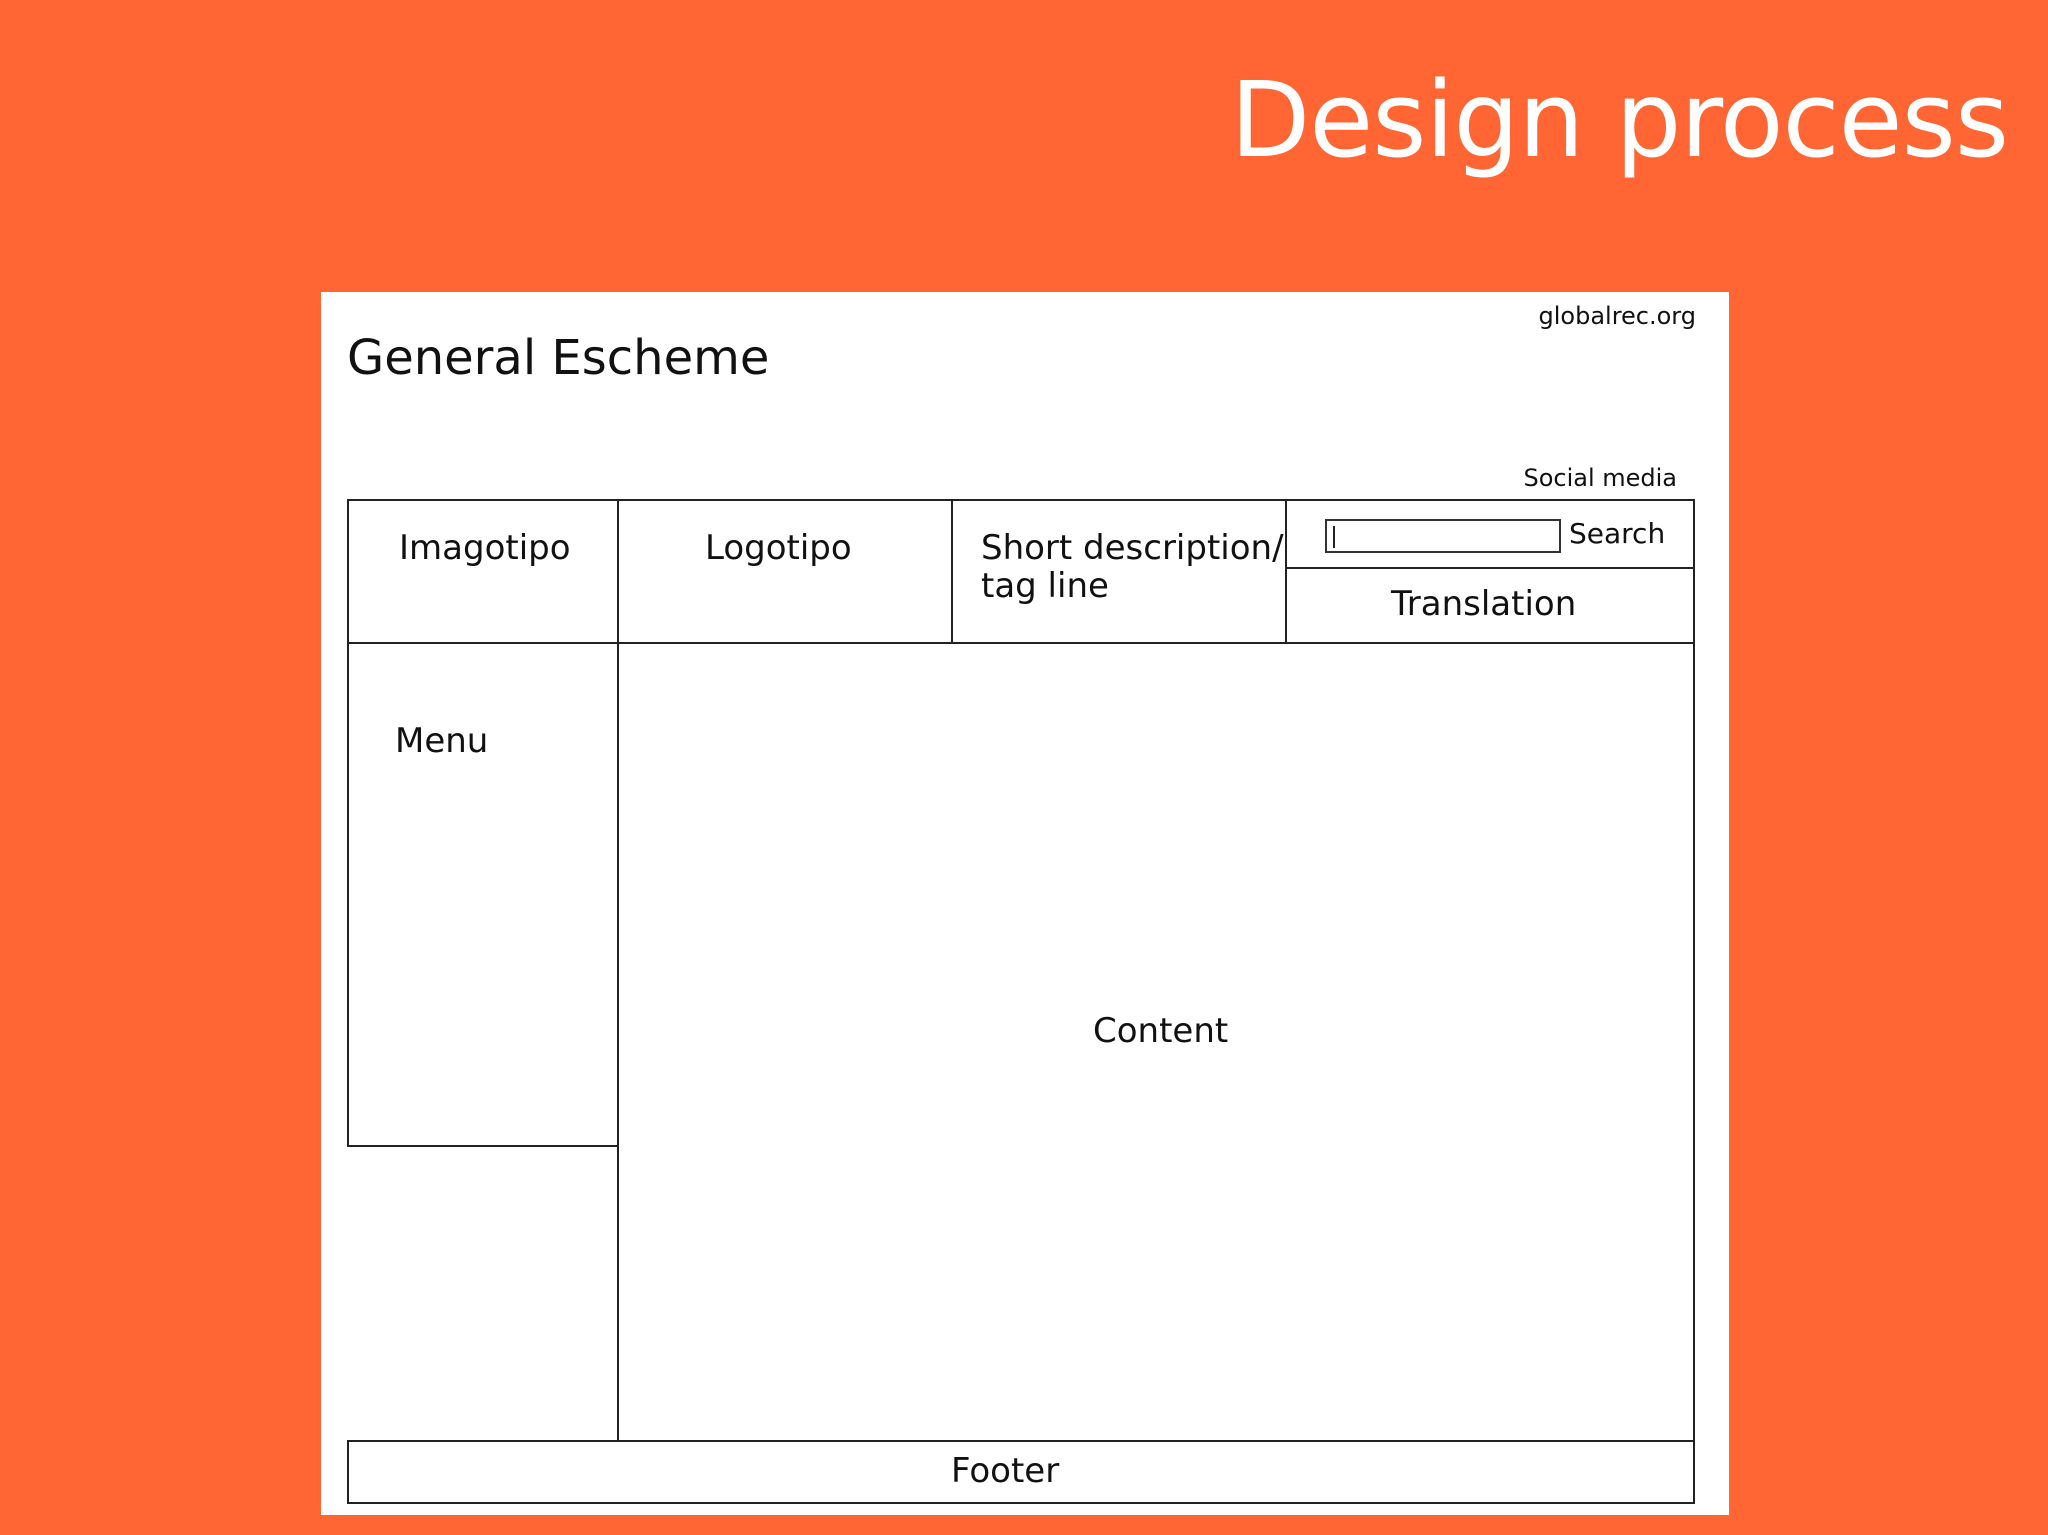  Describe the element at coordinates (483, 894) in the screenshot. I see `menu-box: Menu` at that location.